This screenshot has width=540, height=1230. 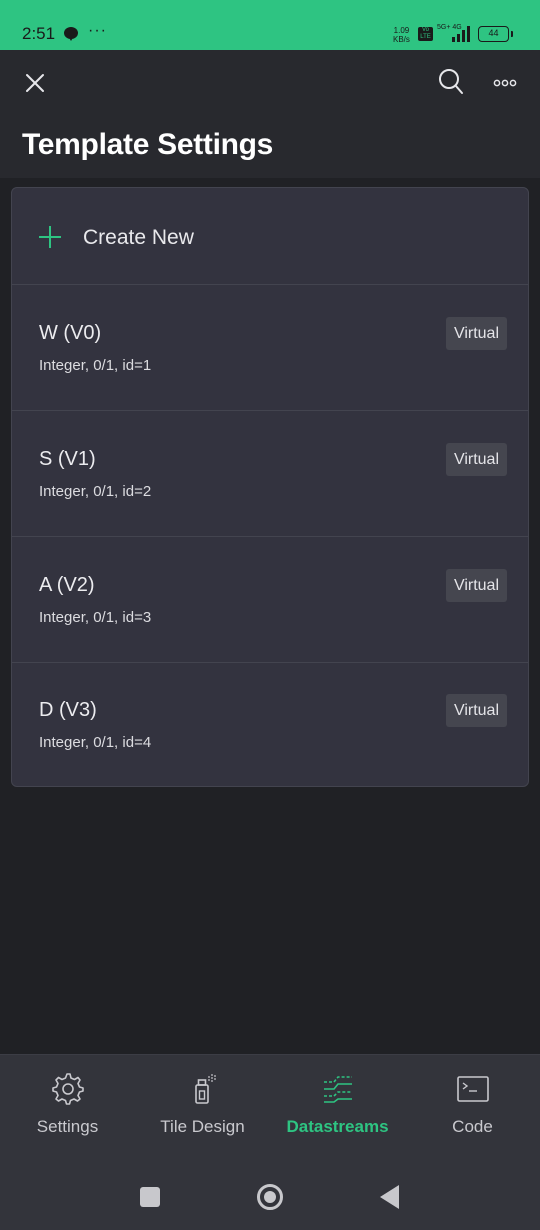 What do you see at coordinates (67, 459) in the screenshot?
I see `datastream-name: S (V1)` at bounding box center [67, 459].